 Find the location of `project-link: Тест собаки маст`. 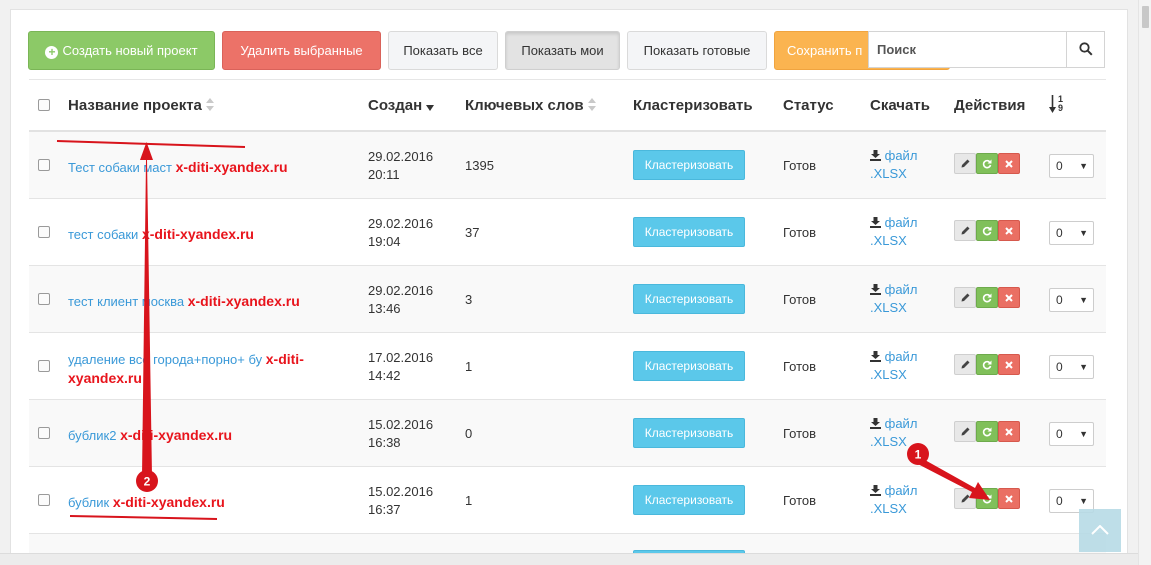

project-link: Тест собаки маст is located at coordinates (120, 167).